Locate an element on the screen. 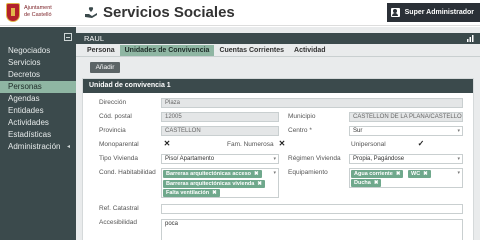 The width and height of the screenshot is (480, 240). sidebar-item-actividades: Actividades is located at coordinates (38, 123).